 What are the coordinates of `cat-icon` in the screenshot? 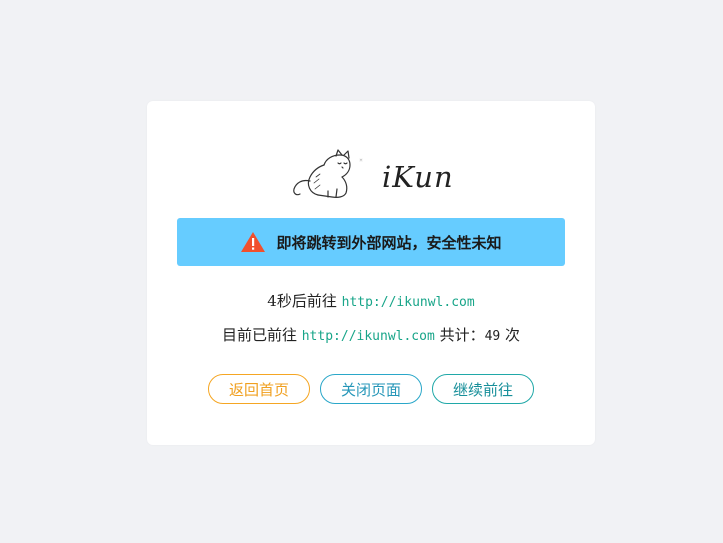 It's located at (328, 173).